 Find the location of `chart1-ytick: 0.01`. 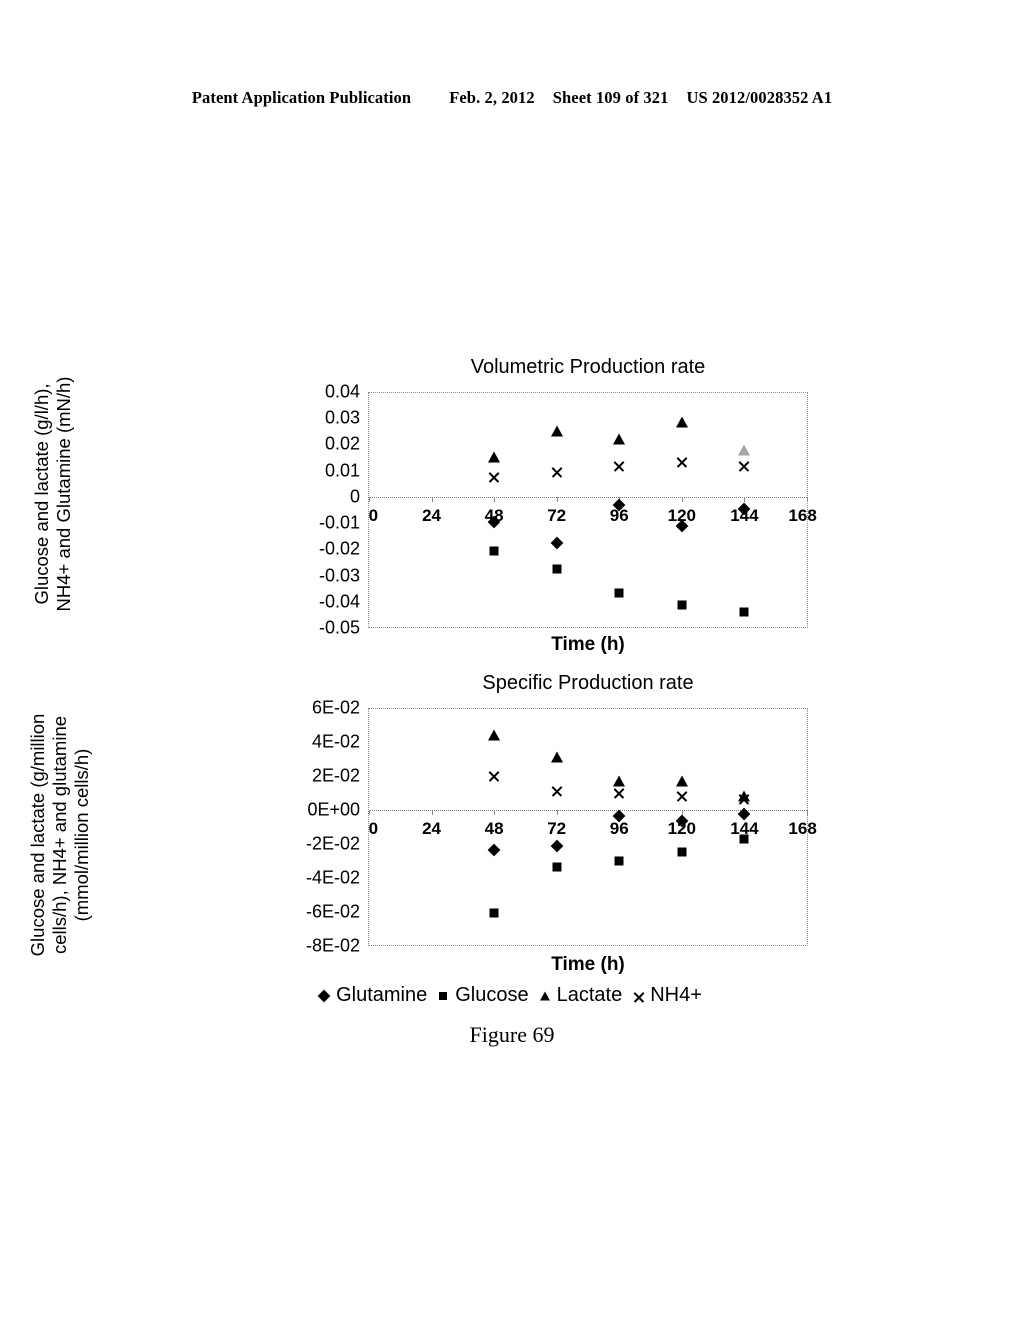

chart1-ytick: 0.01 is located at coordinates (342, 470).